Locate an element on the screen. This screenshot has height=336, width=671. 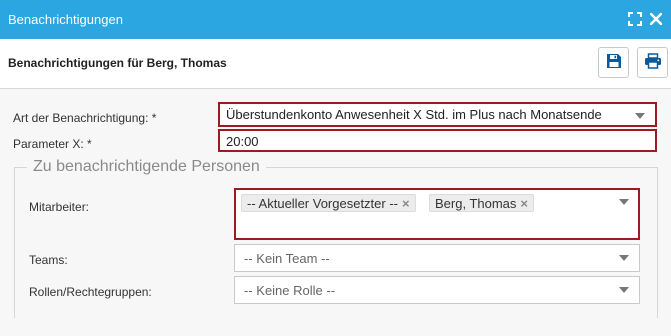
window-titlebar: Benachrichtigungen is located at coordinates (335, 19).